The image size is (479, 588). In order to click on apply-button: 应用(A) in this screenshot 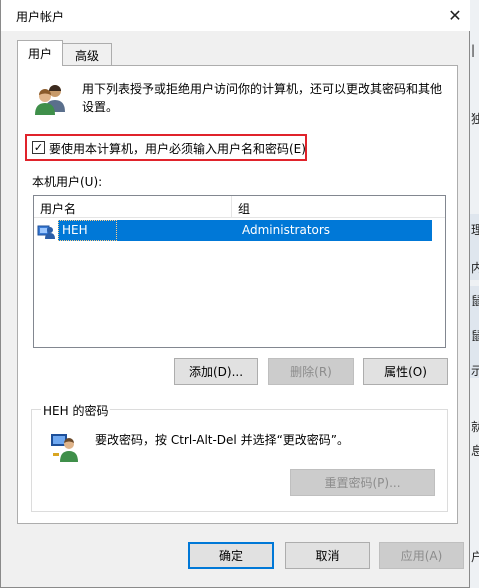, I will do `click(421, 555)`.